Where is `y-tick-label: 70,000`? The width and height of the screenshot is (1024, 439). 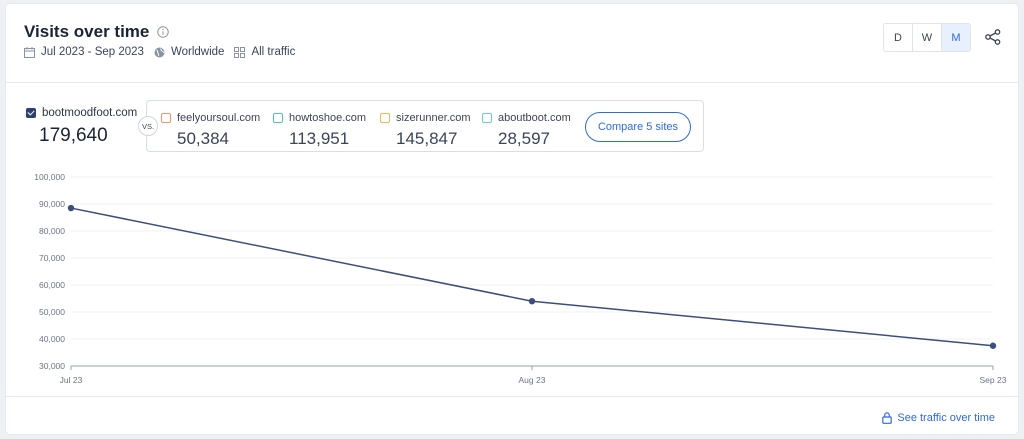
y-tick-label: 70,000 is located at coordinates (52, 258).